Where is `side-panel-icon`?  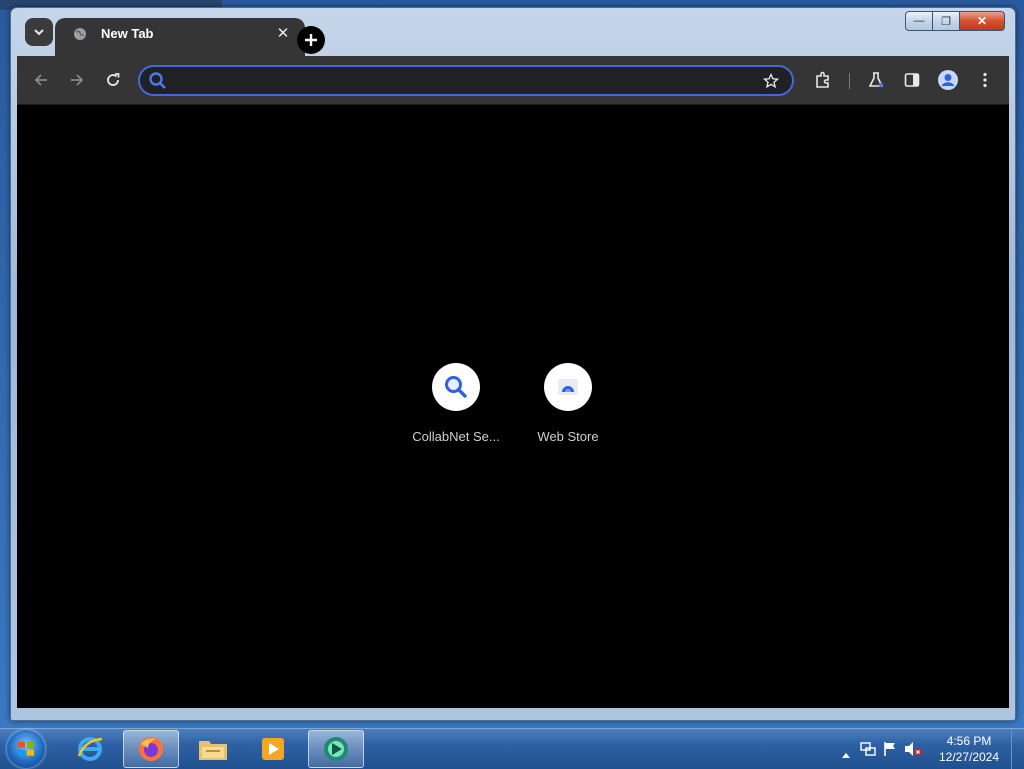
side-panel-icon is located at coordinates (912, 80).